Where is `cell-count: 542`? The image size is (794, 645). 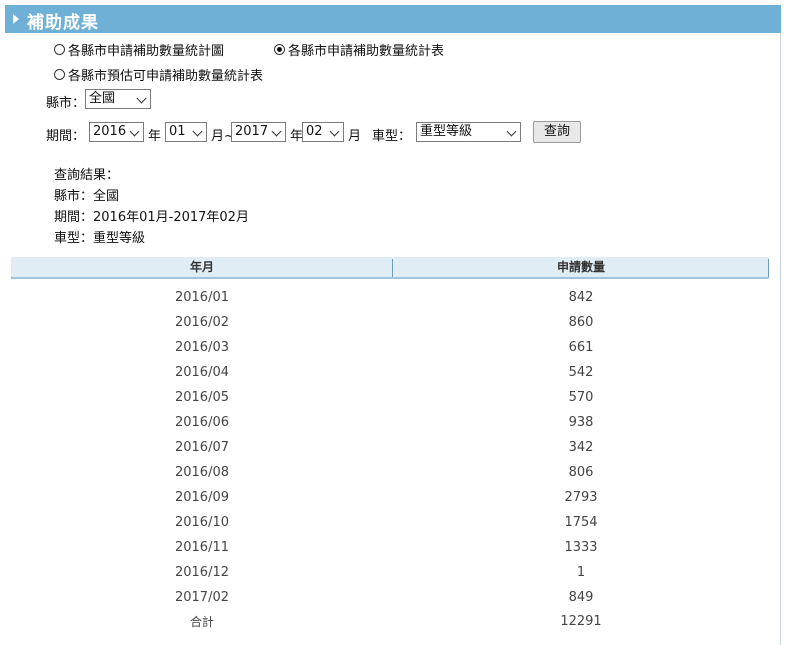 cell-count: 542 is located at coordinates (581, 372).